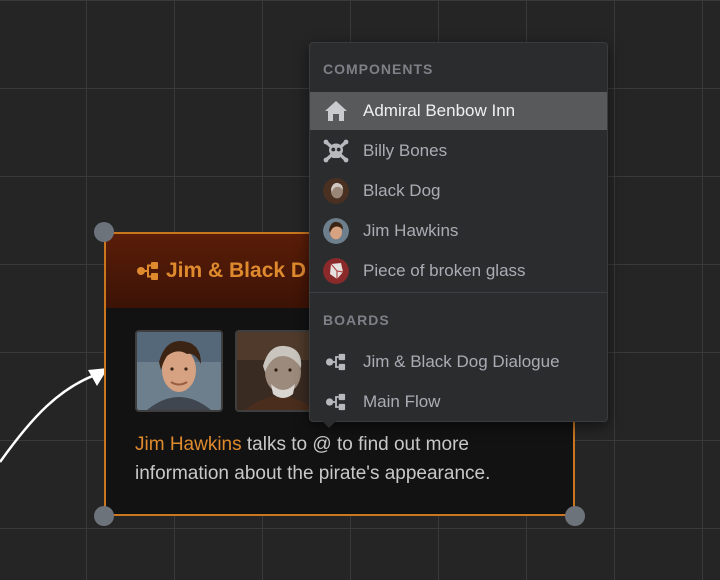 This screenshot has width=720, height=580. I want to click on menu-item-label: Piece of broken glass, so click(444, 270).